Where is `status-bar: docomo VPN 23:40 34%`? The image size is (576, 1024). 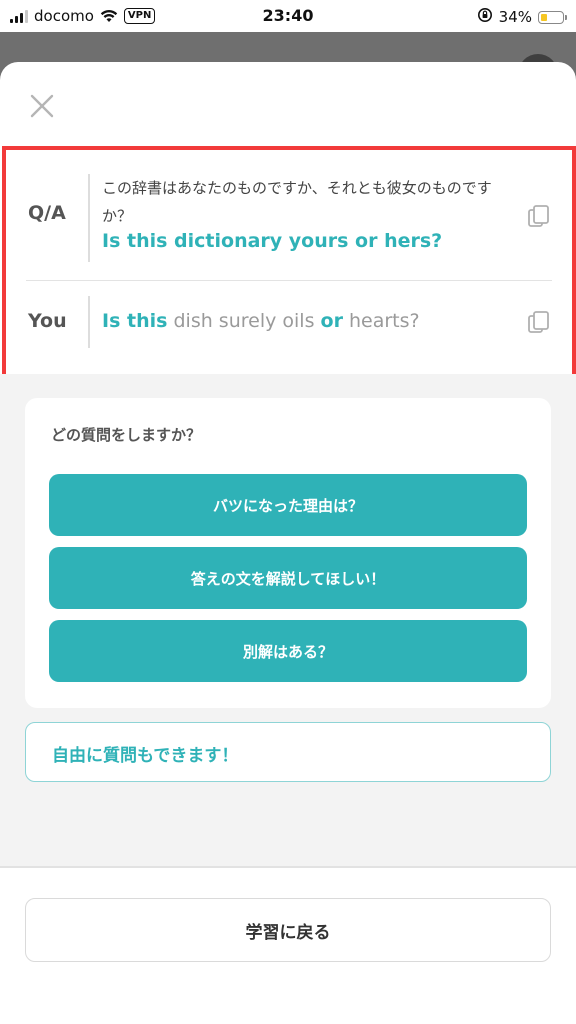 status-bar: docomo VPN 23:40 34% is located at coordinates (288, 16).